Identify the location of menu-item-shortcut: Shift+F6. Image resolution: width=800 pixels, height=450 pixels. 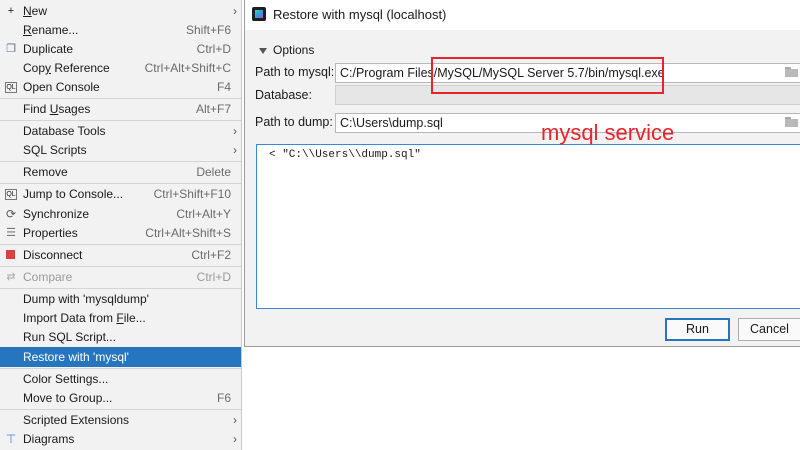
(208, 30).